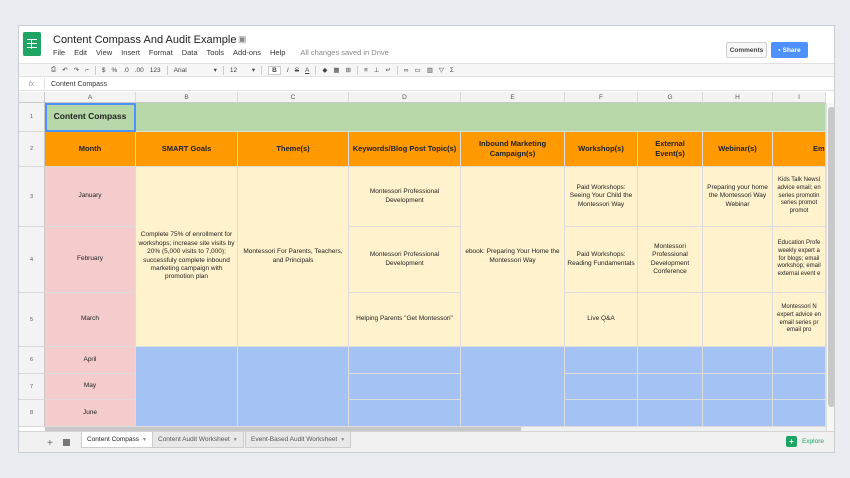  I want to click on column-header-b: B, so click(187, 97).